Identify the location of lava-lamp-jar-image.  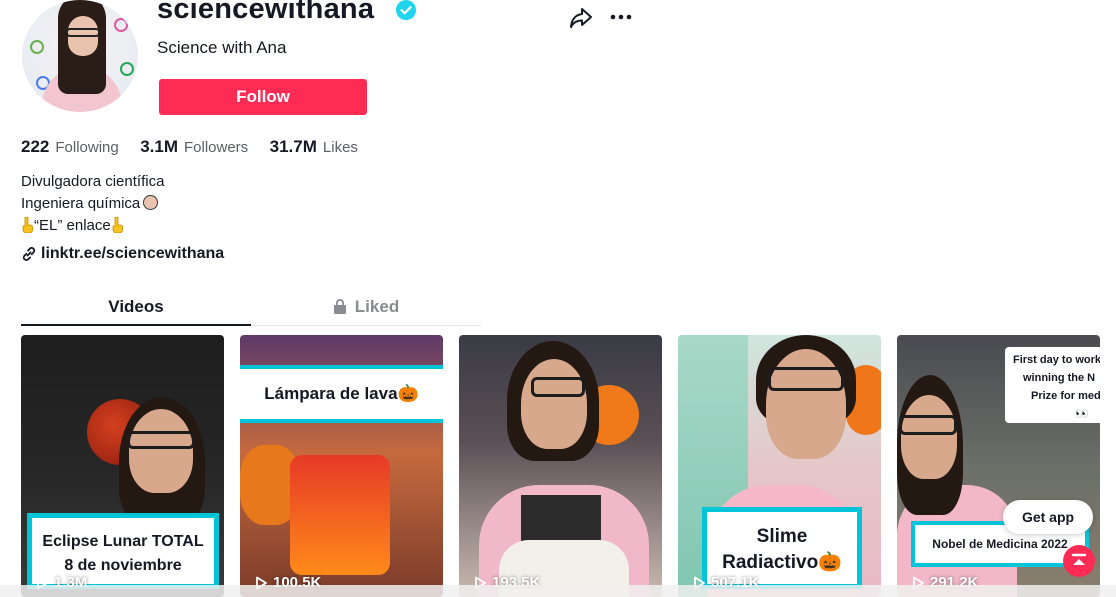
(340, 515).